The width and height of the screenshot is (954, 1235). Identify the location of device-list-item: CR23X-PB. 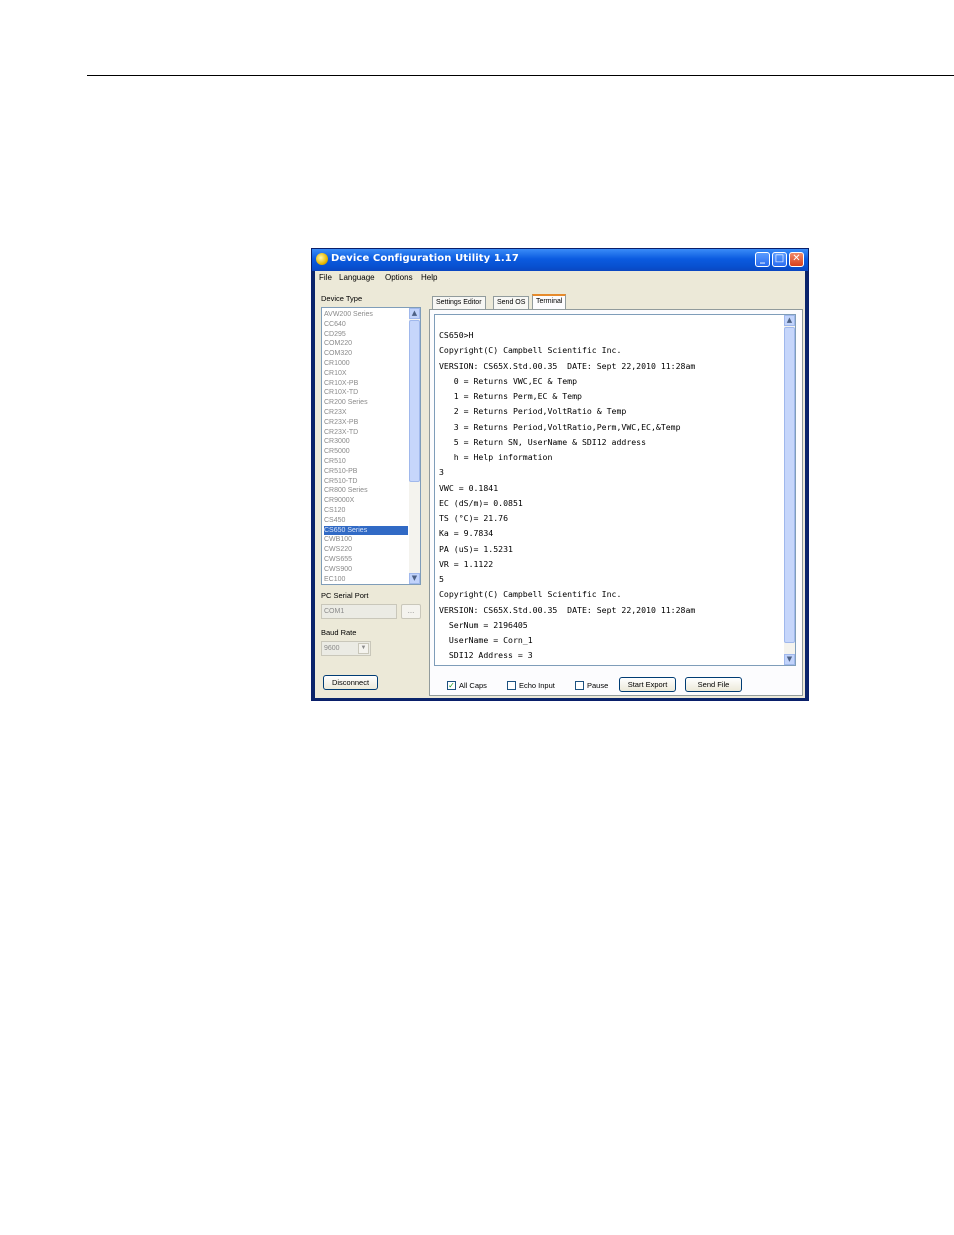
(366, 423).